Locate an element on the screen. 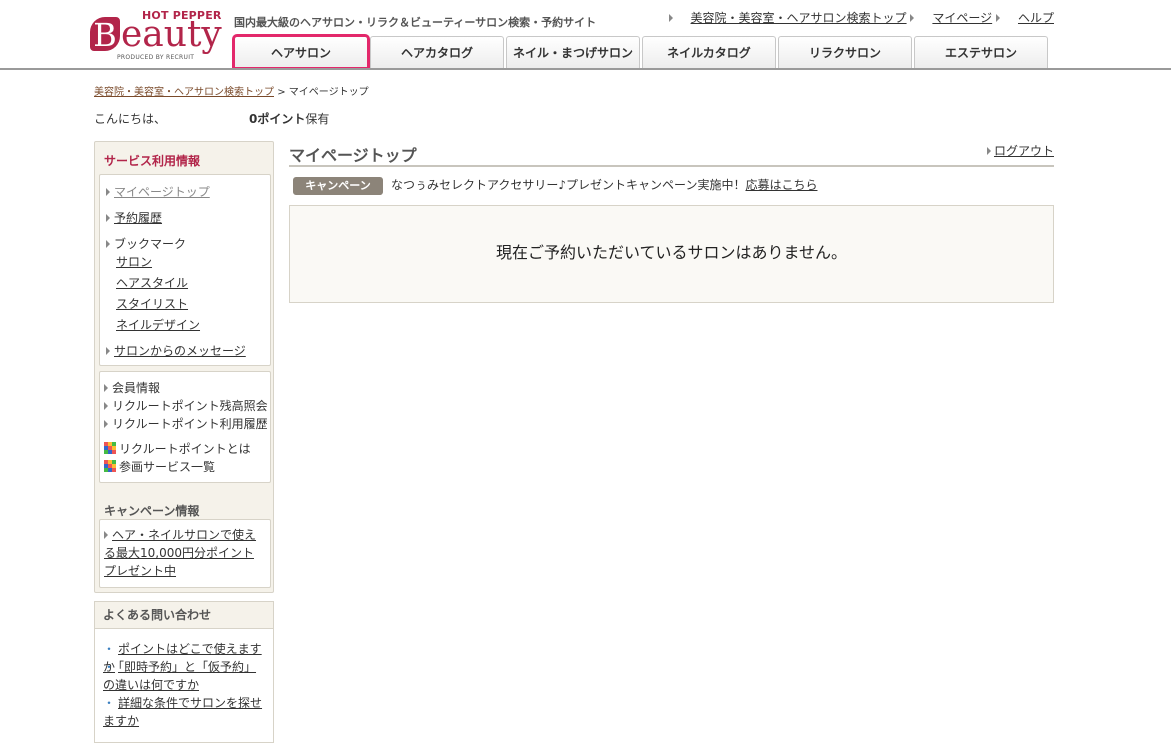  menu-about-points: リクルートポイントとは is located at coordinates (177, 448).